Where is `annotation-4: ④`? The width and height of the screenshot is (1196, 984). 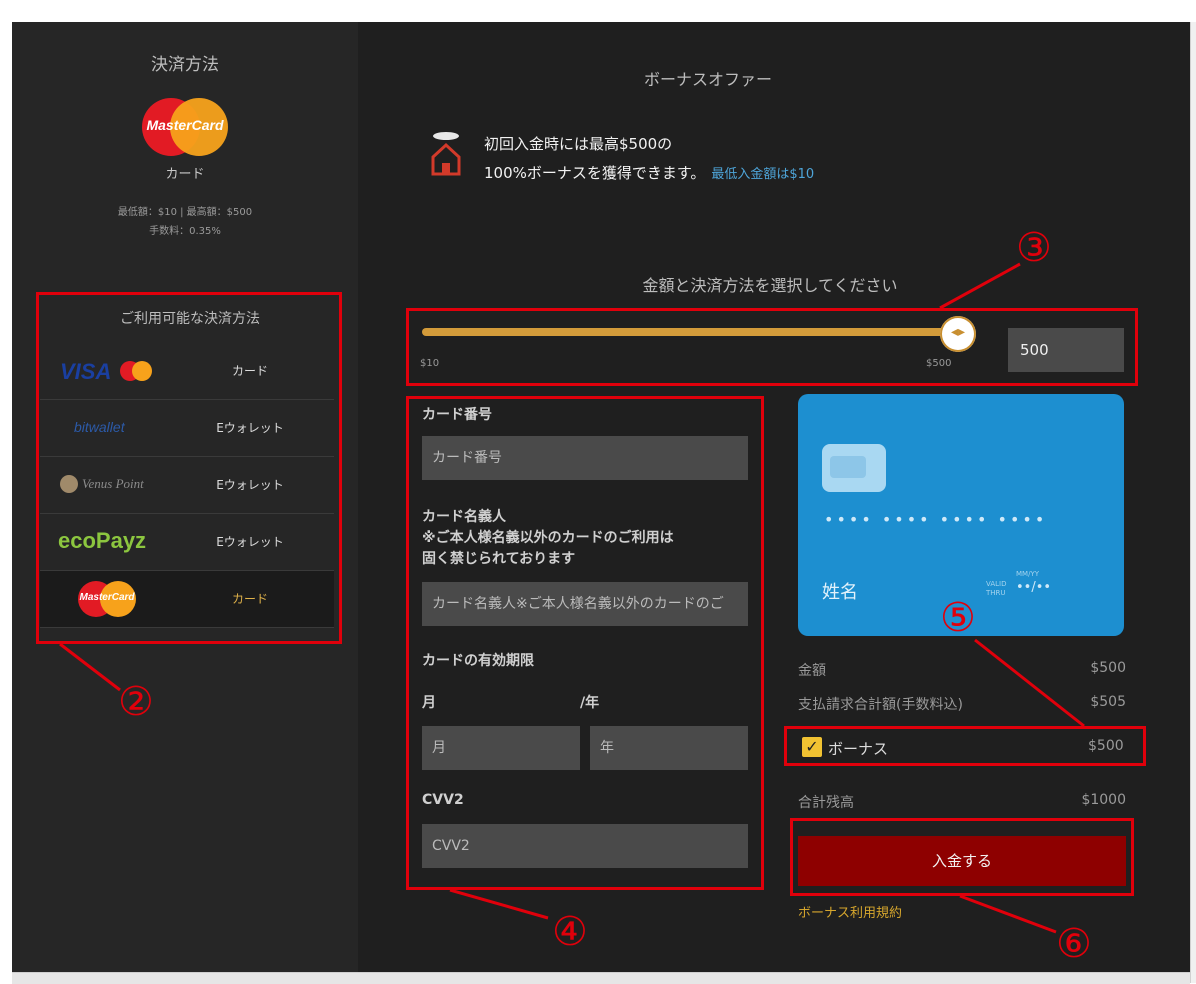
annotation-4: ④ is located at coordinates (570, 932).